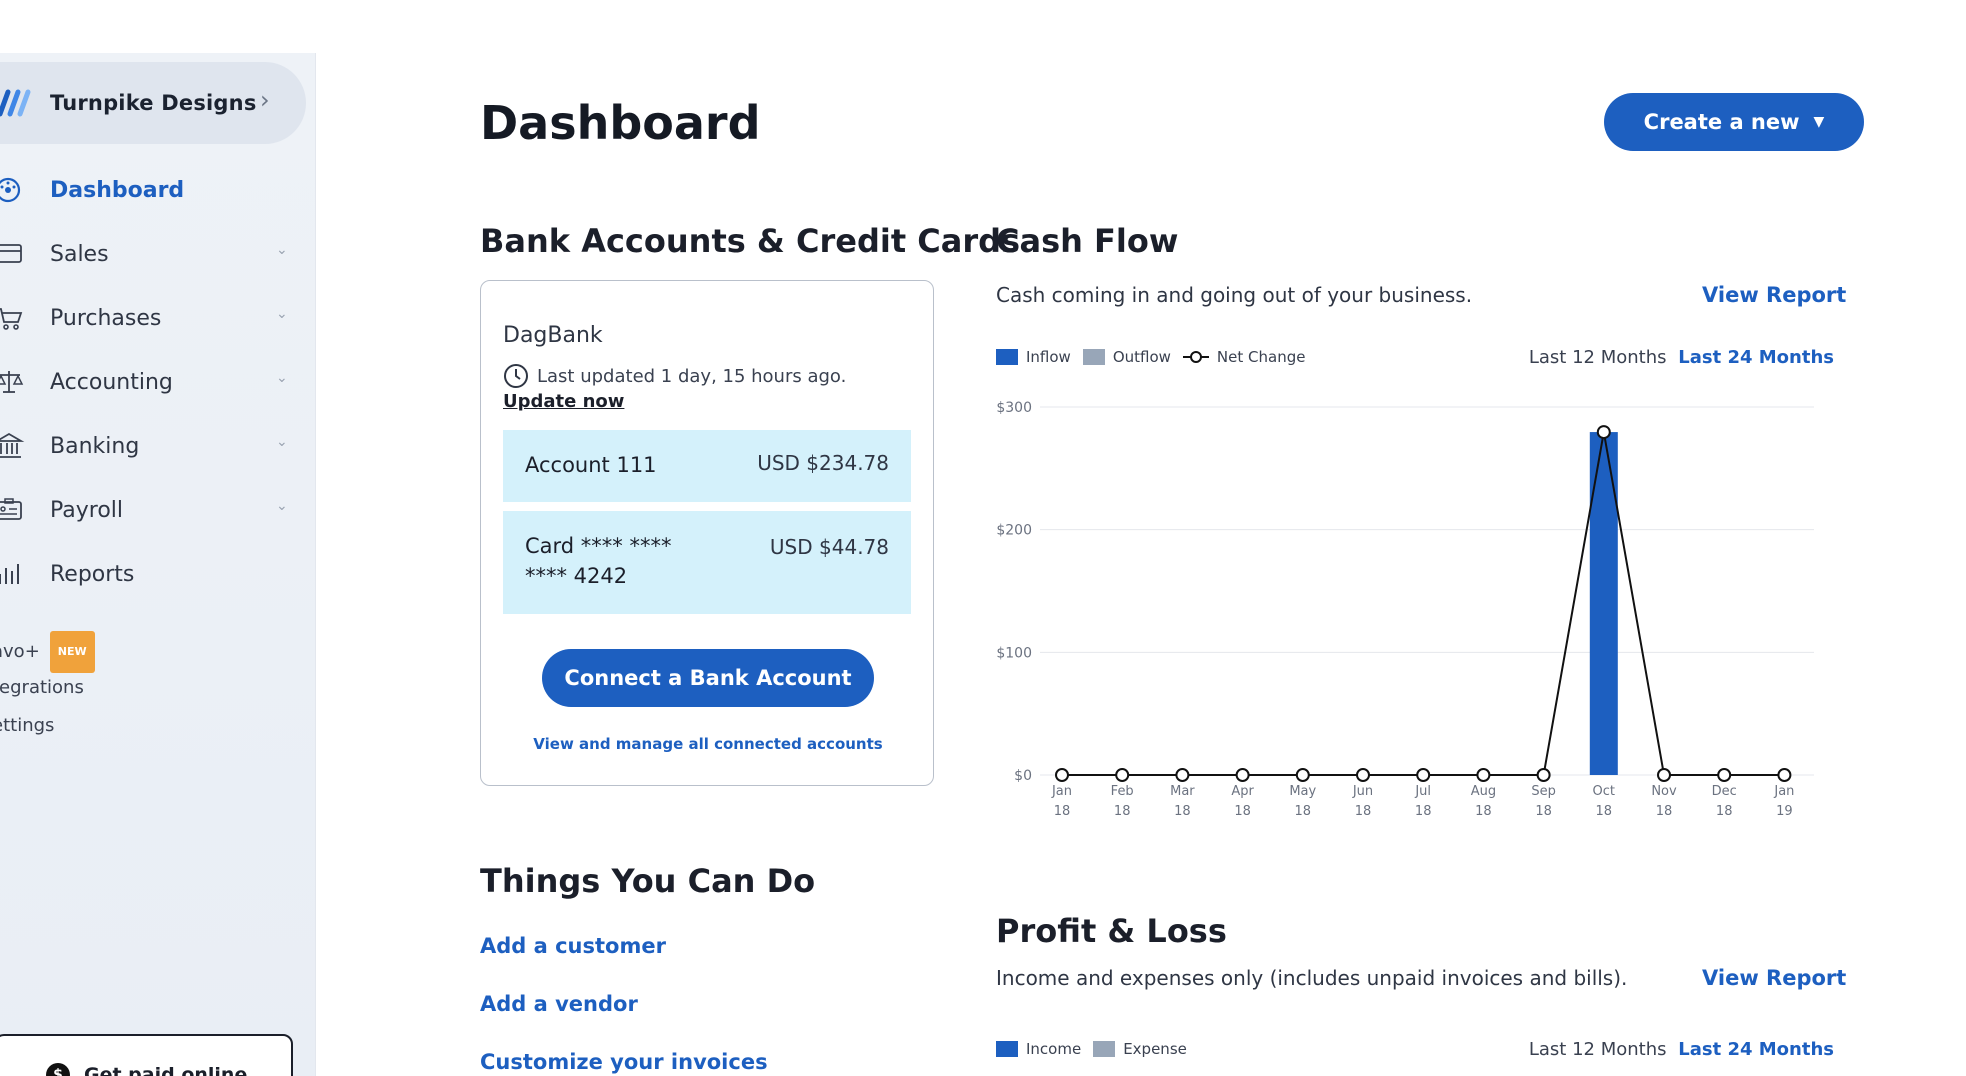 The image size is (1966, 1076). I want to click on sidebar-item-accounting: Accounting ⌄, so click(158, 382).